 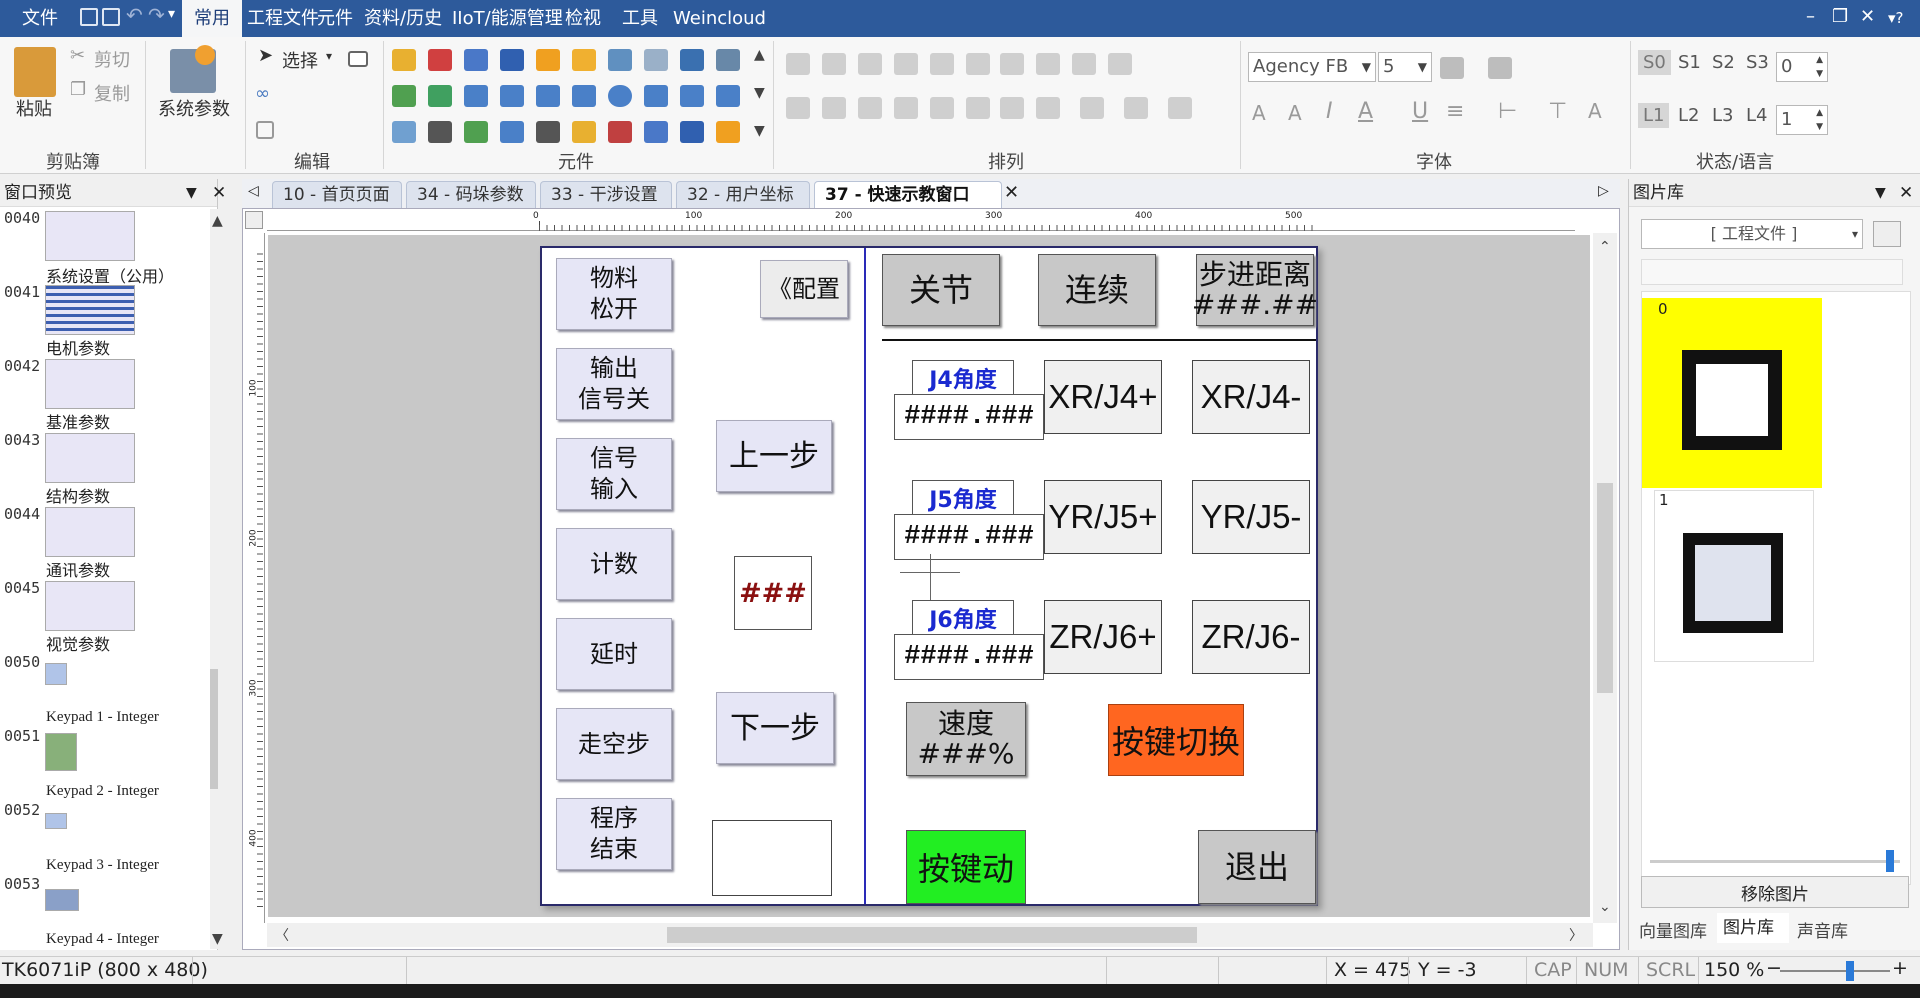 What do you see at coordinates (930, 935) in the screenshot?
I see `horizontal-scrollbar` at bounding box center [930, 935].